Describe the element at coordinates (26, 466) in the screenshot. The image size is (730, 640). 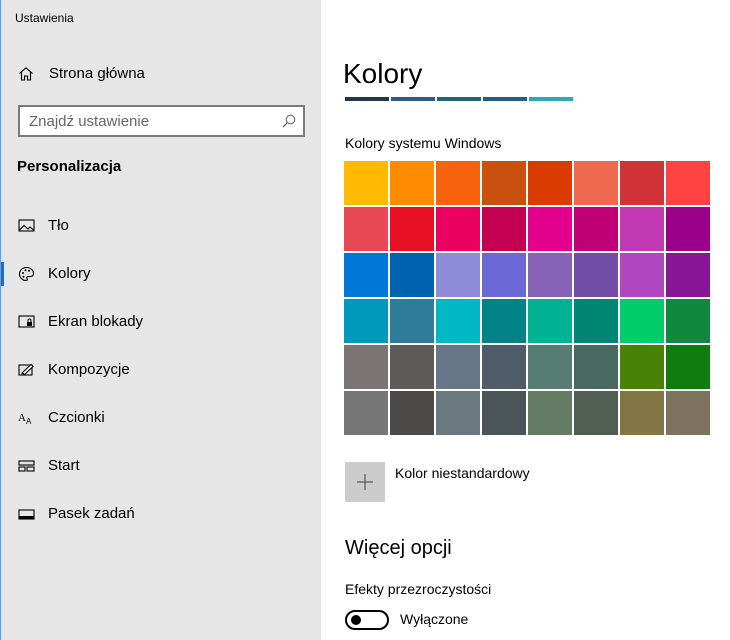
I see `start-icon` at that location.